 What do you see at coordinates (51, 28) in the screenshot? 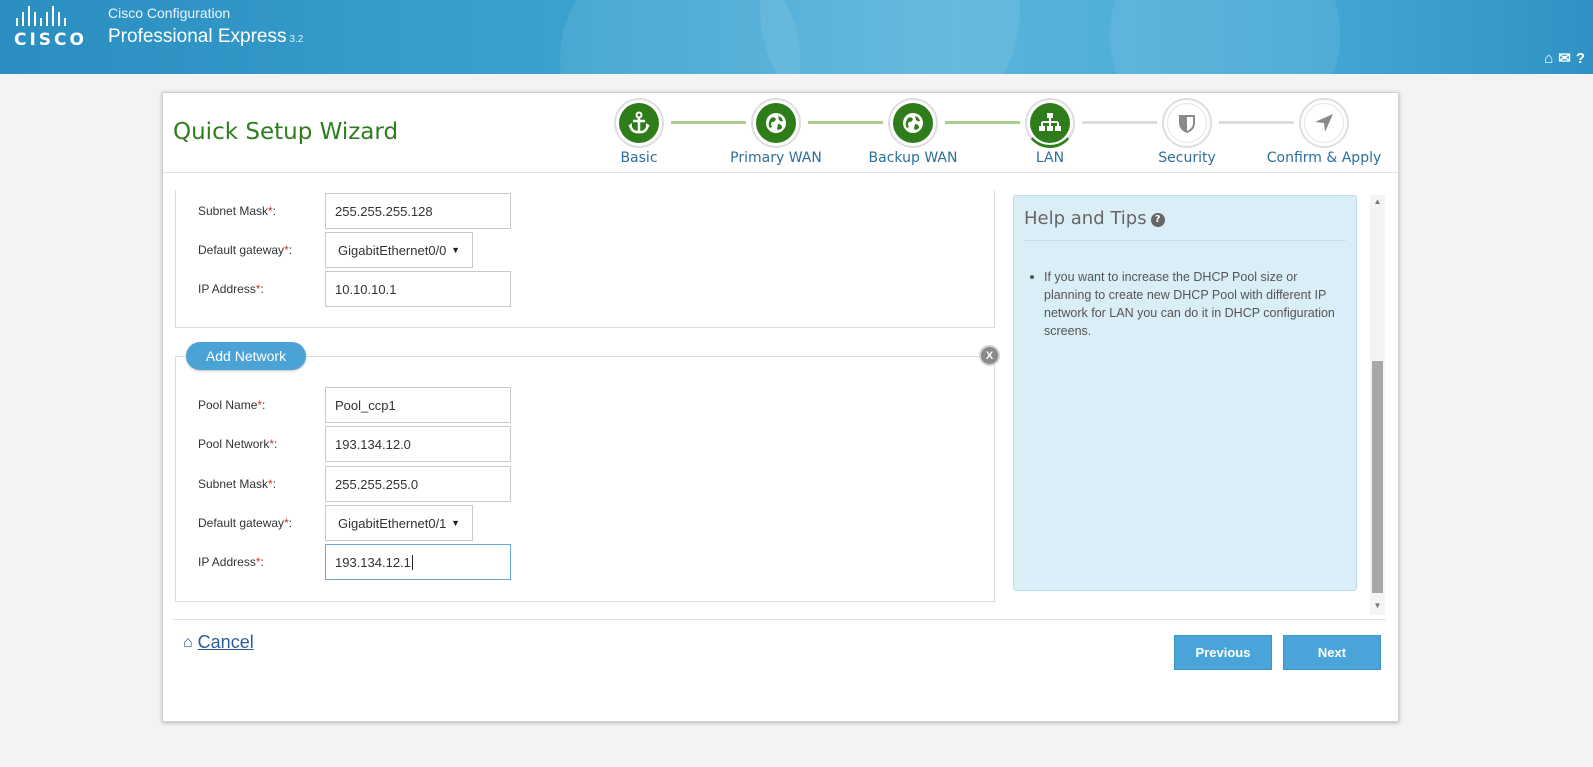
I see `cisco-logo: cisco` at bounding box center [51, 28].